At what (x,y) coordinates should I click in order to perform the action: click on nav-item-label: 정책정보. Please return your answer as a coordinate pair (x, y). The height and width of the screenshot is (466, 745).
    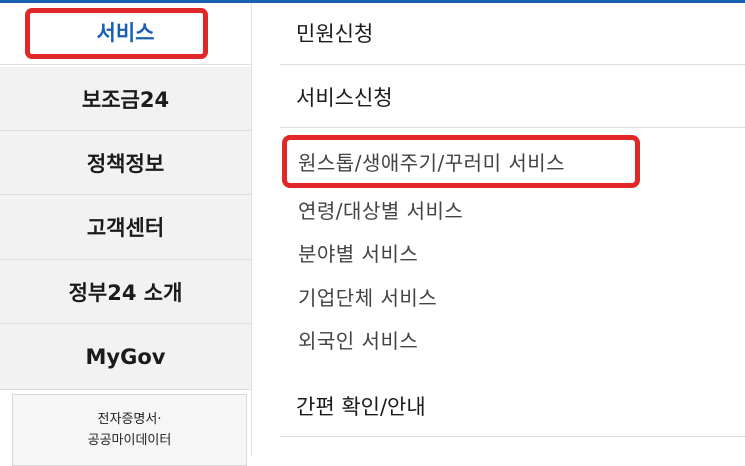
    Looking at the image, I should click on (125, 163).